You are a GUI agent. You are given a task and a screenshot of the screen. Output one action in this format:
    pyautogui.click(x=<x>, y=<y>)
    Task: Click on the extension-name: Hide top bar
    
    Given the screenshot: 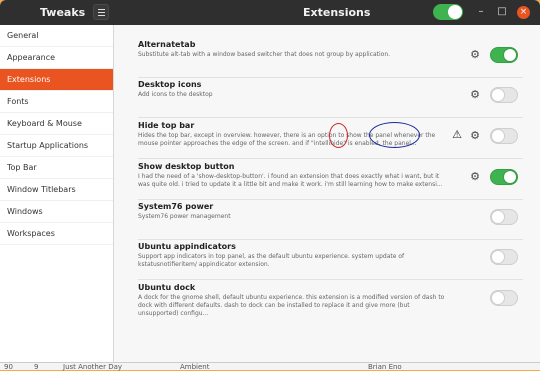 What is the action you would take?
    pyautogui.click(x=166, y=125)
    